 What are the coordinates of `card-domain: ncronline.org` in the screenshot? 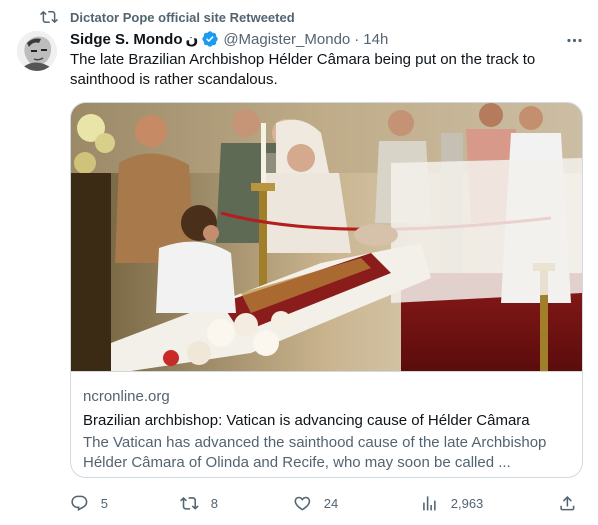 It's located at (326, 397).